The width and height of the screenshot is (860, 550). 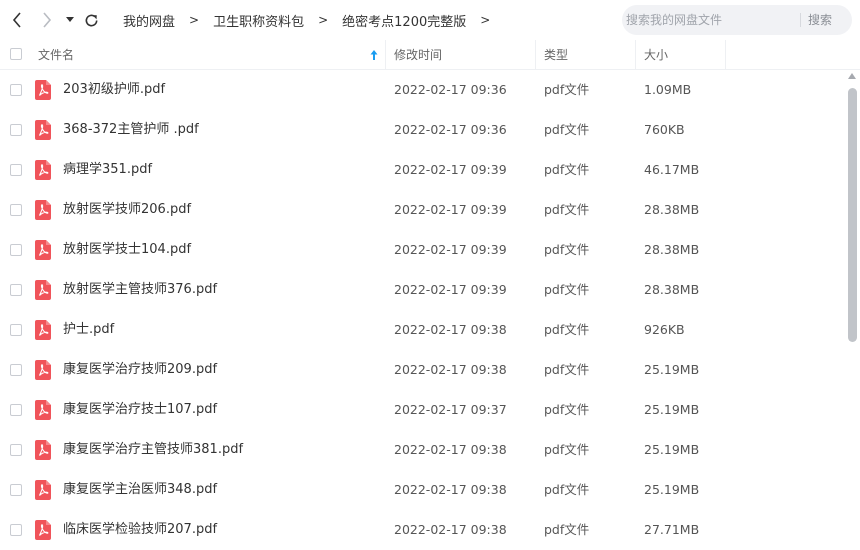 I want to click on column-header-modified: 修改时间, so click(x=418, y=55).